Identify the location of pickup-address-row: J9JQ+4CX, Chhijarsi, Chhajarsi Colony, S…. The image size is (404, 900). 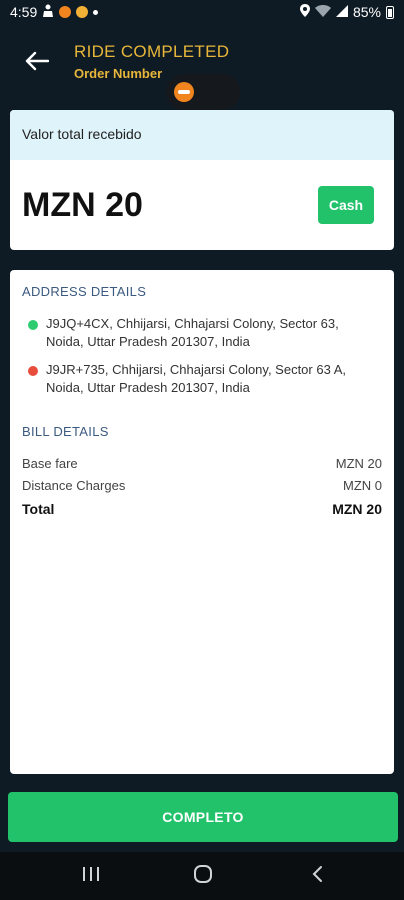
(203, 333).